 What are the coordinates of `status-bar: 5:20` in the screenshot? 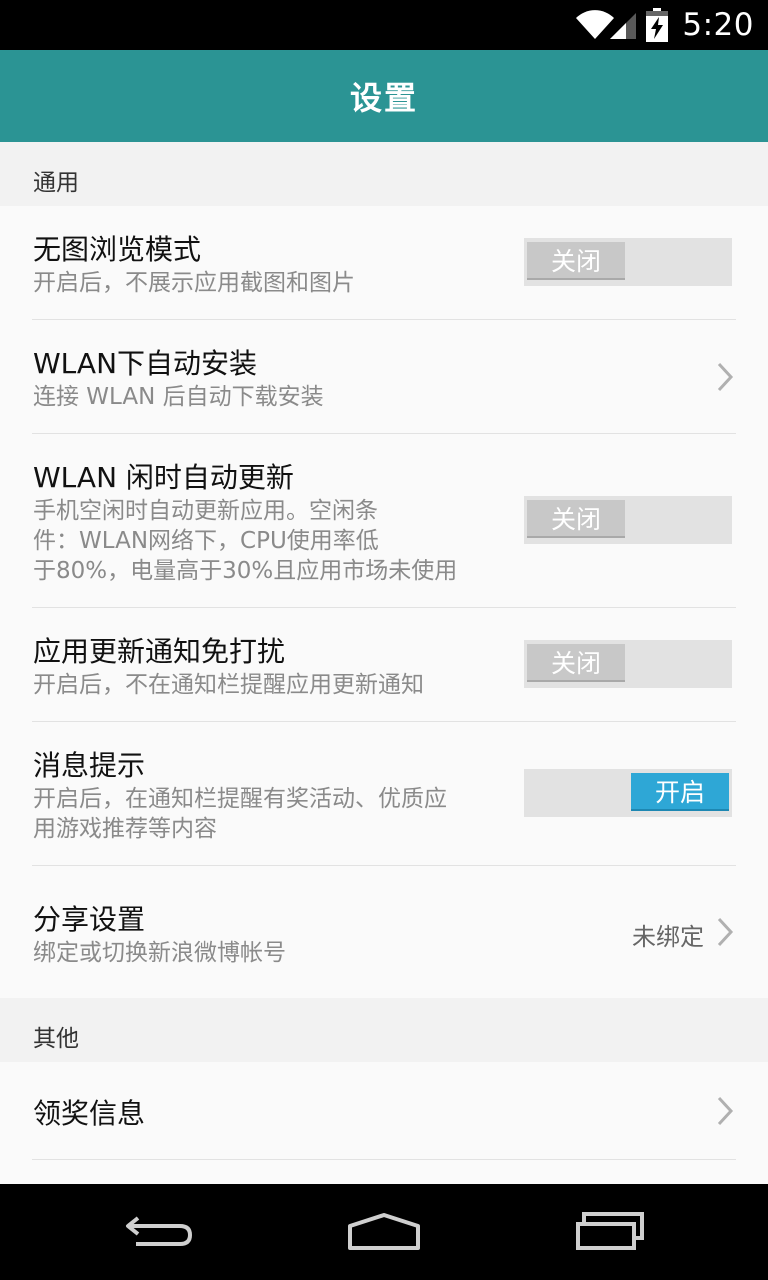 It's located at (384, 25).